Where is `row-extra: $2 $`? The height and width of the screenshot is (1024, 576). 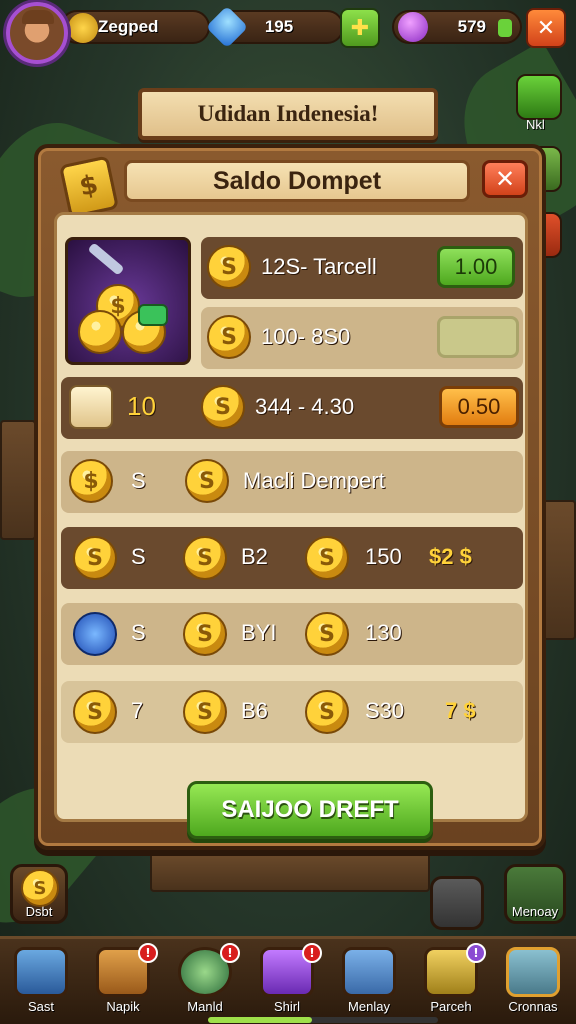 row-extra: $2 $ is located at coordinates (450, 556).